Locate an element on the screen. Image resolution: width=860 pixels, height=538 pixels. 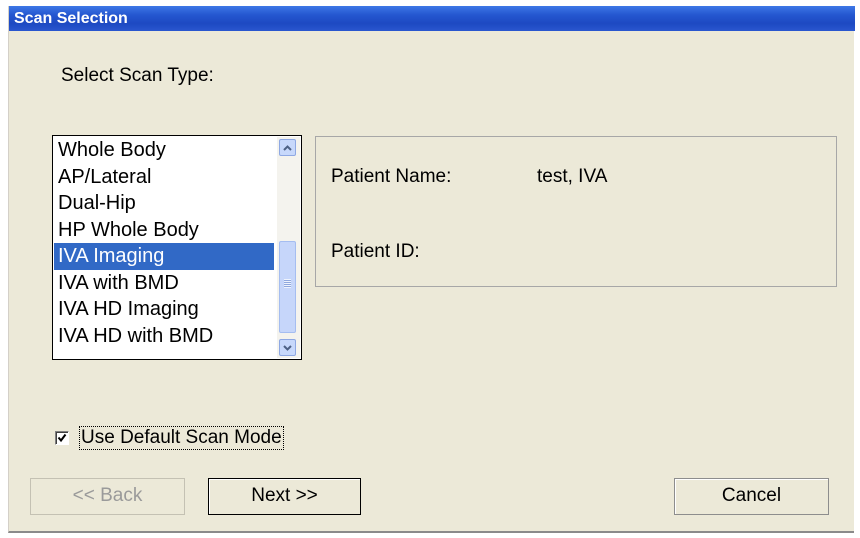
list-item: Dual-Hip is located at coordinates (164, 203).